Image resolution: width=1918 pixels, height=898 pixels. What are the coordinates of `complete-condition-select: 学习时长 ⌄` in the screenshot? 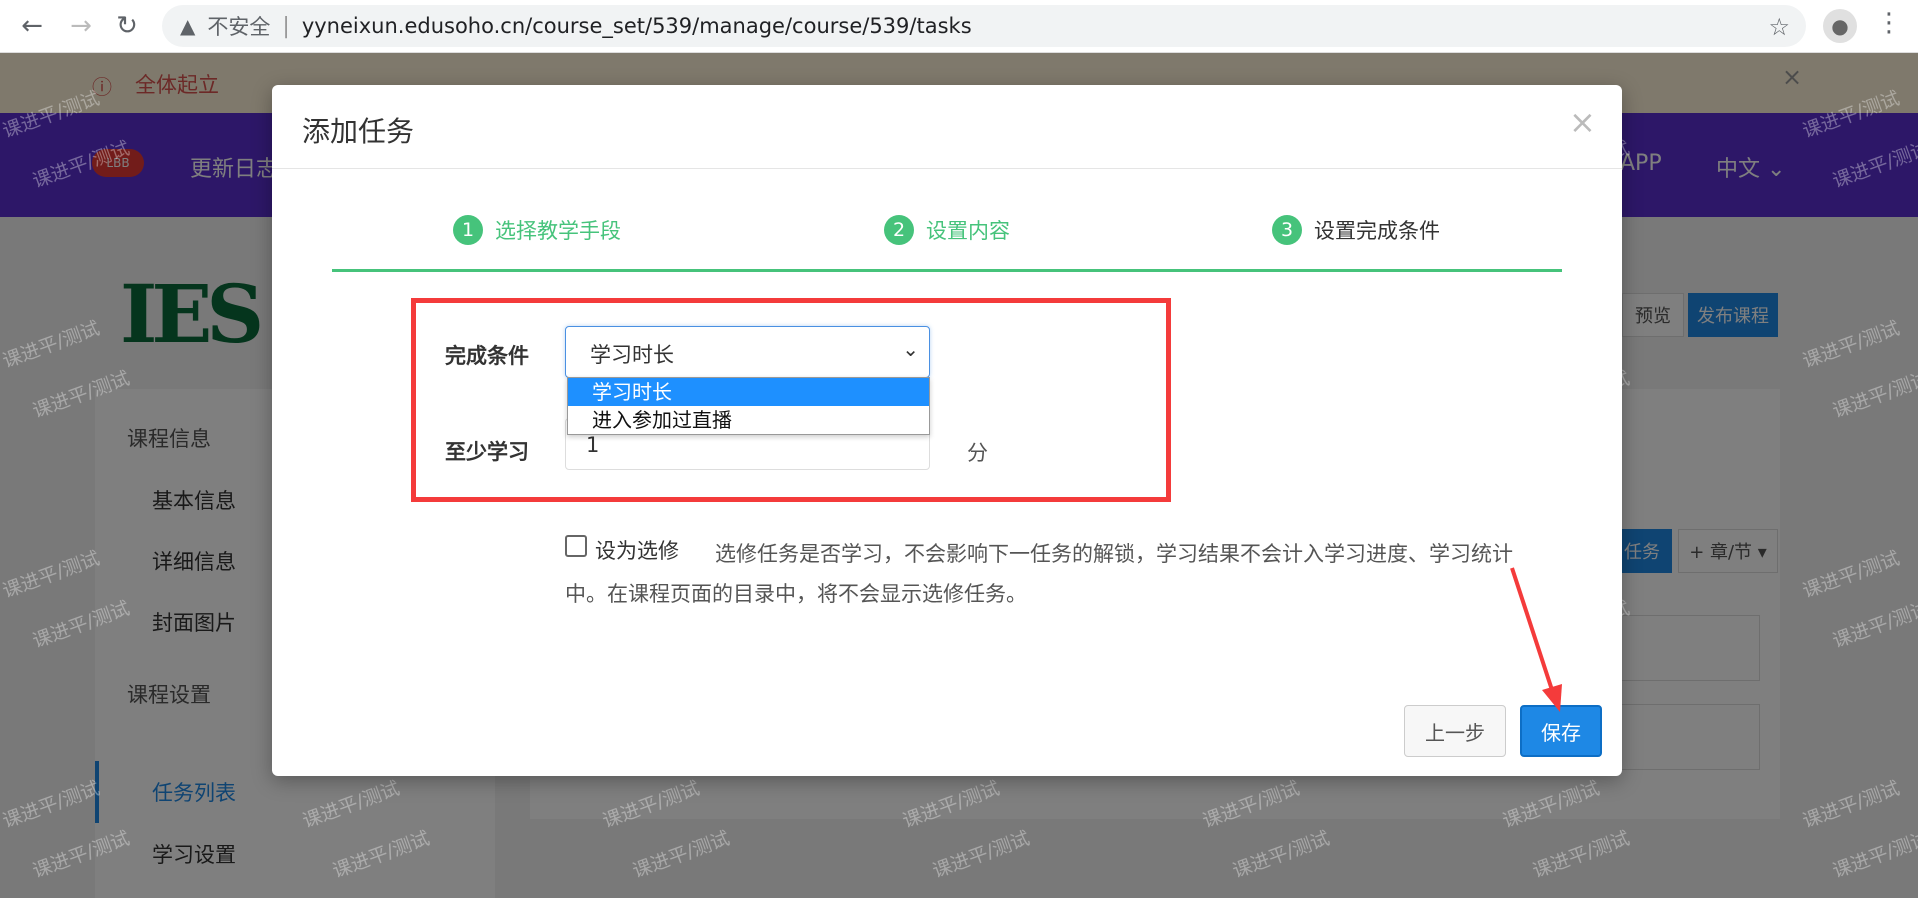 It's located at (747, 352).